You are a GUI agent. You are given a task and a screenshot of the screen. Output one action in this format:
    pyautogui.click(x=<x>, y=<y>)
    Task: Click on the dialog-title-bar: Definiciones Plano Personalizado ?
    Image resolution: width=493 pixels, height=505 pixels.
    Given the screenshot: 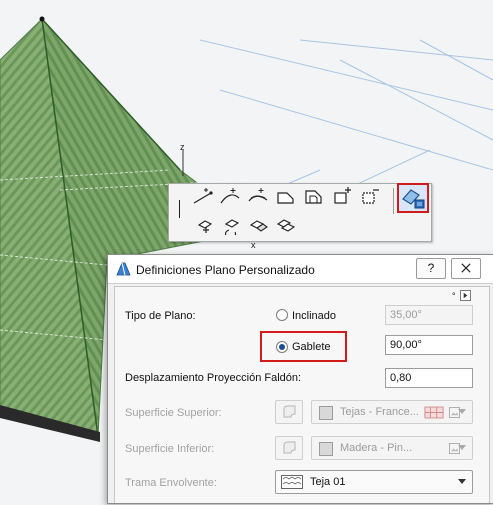 What is the action you would take?
    pyautogui.click(x=300, y=269)
    